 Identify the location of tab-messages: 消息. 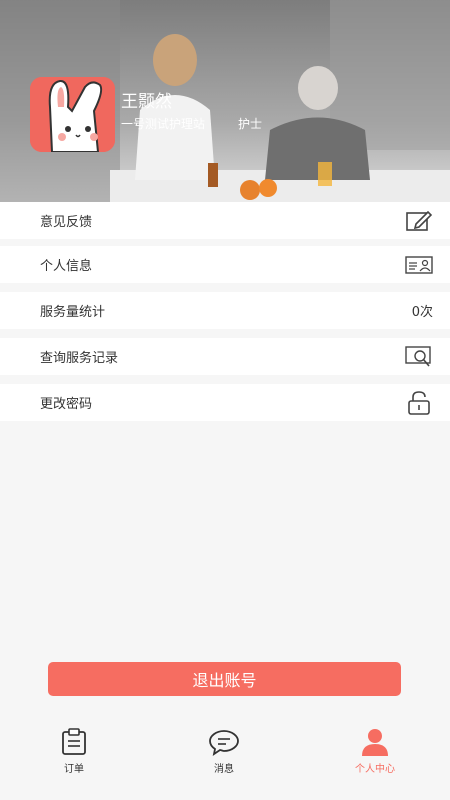
(224, 751).